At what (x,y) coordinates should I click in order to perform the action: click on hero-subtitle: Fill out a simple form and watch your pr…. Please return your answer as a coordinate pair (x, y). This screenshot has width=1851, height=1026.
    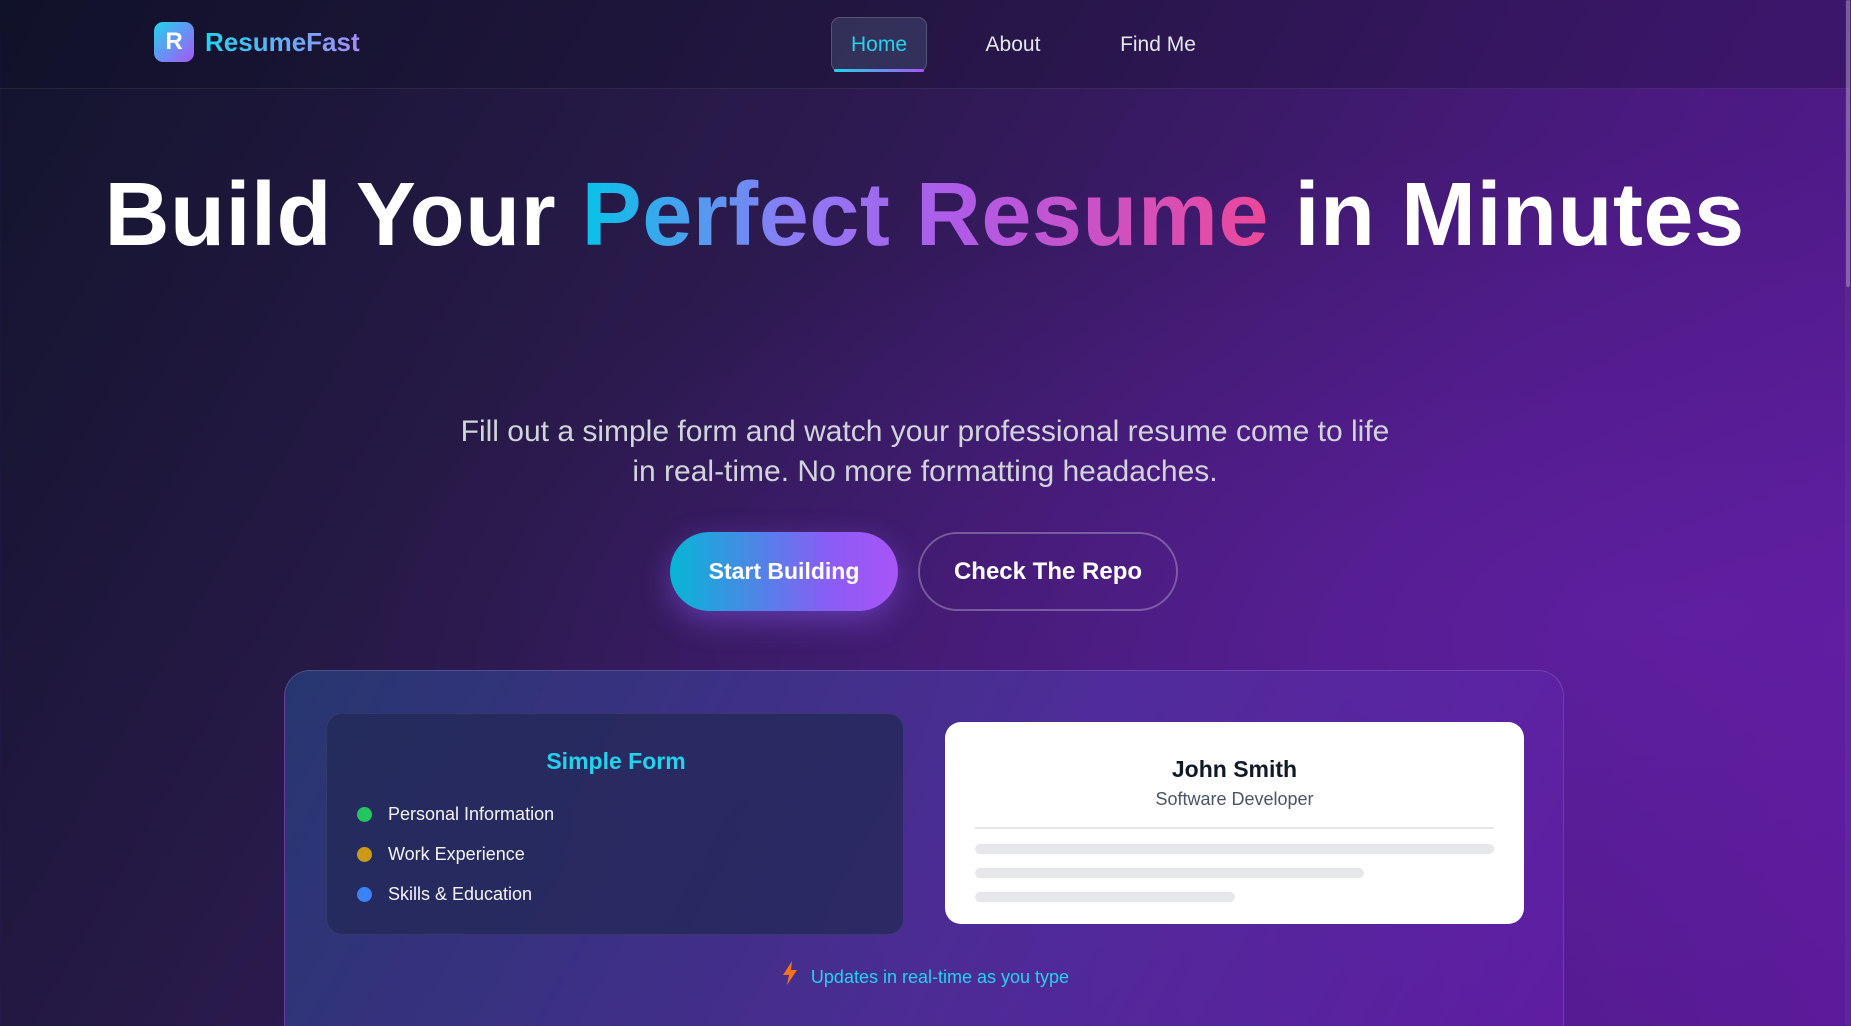
    Looking at the image, I should click on (925, 451).